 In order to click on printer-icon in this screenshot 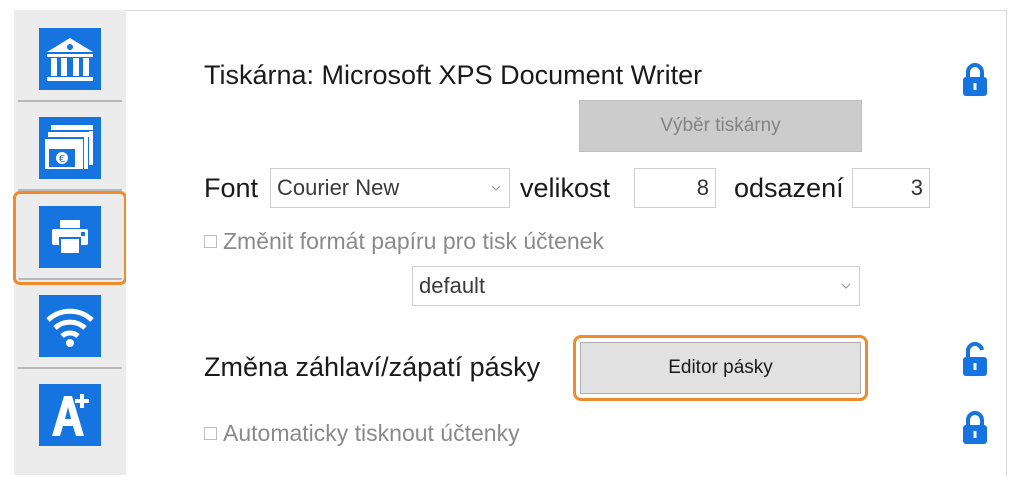, I will do `click(70, 237)`.